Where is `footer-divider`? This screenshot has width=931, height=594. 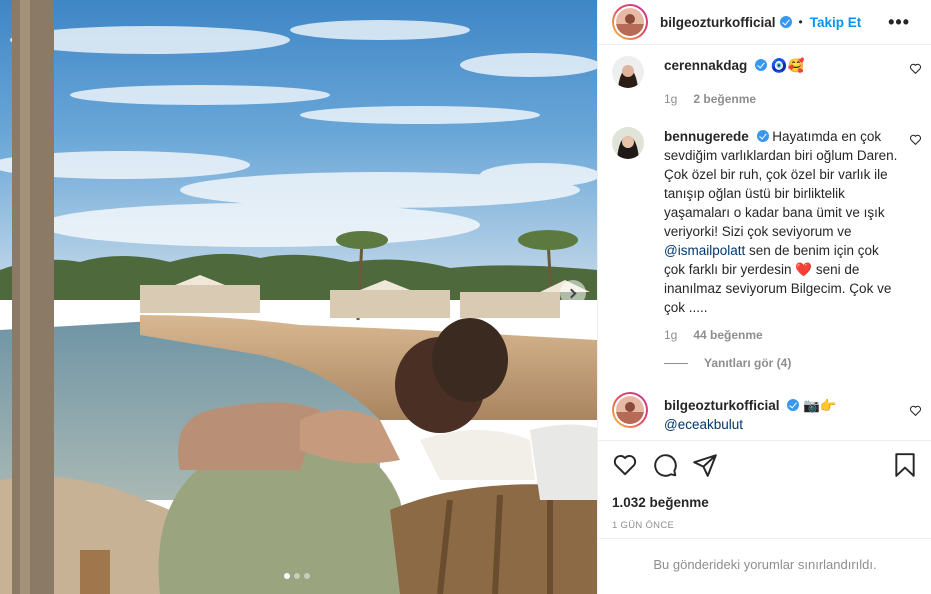 footer-divider is located at coordinates (764, 538).